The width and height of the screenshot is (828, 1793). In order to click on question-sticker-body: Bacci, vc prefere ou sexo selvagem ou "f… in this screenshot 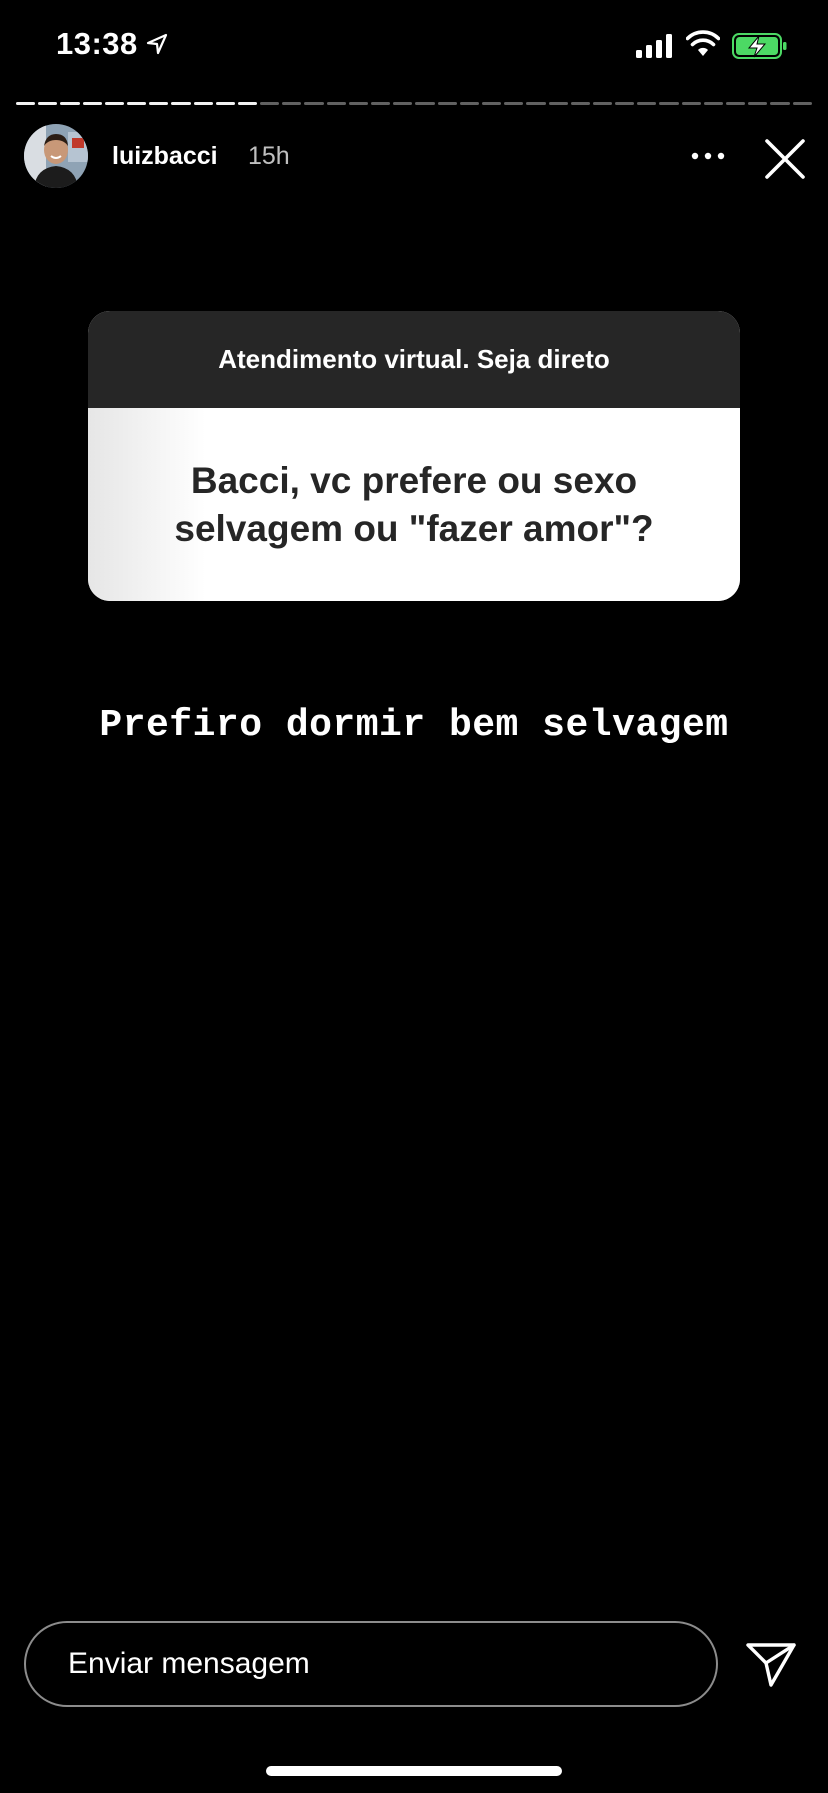, I will do `click(414, 504)`.